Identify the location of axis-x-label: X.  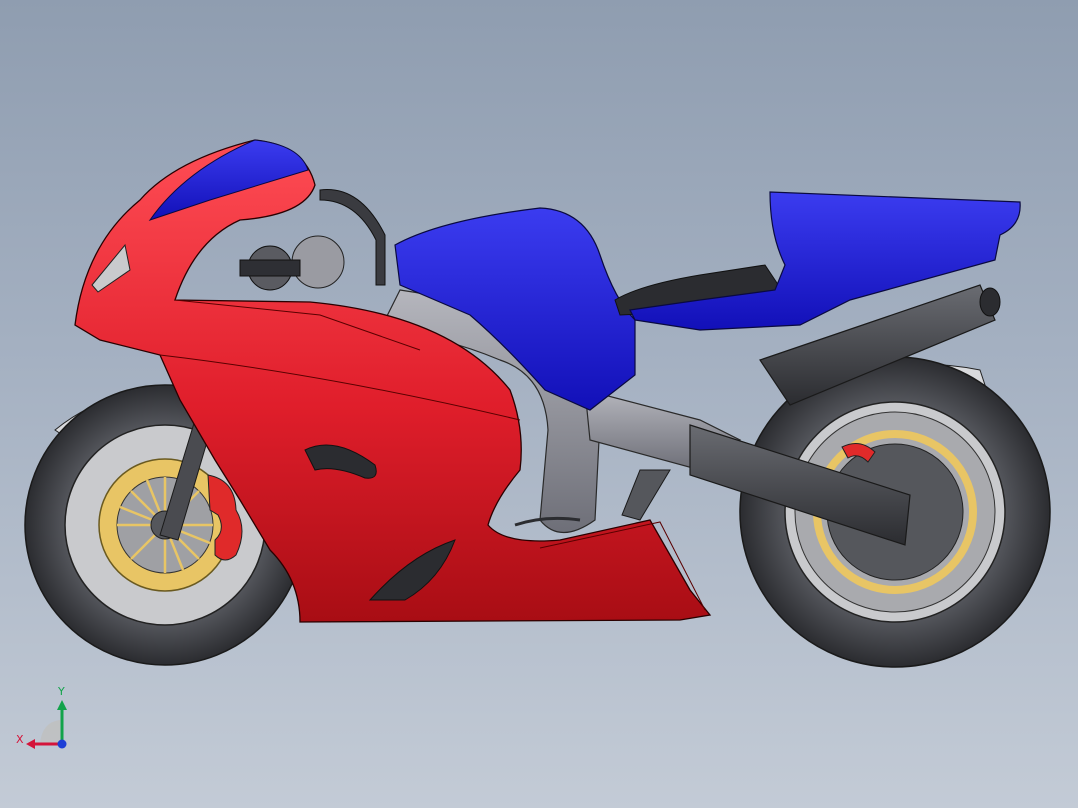
(20, 739).